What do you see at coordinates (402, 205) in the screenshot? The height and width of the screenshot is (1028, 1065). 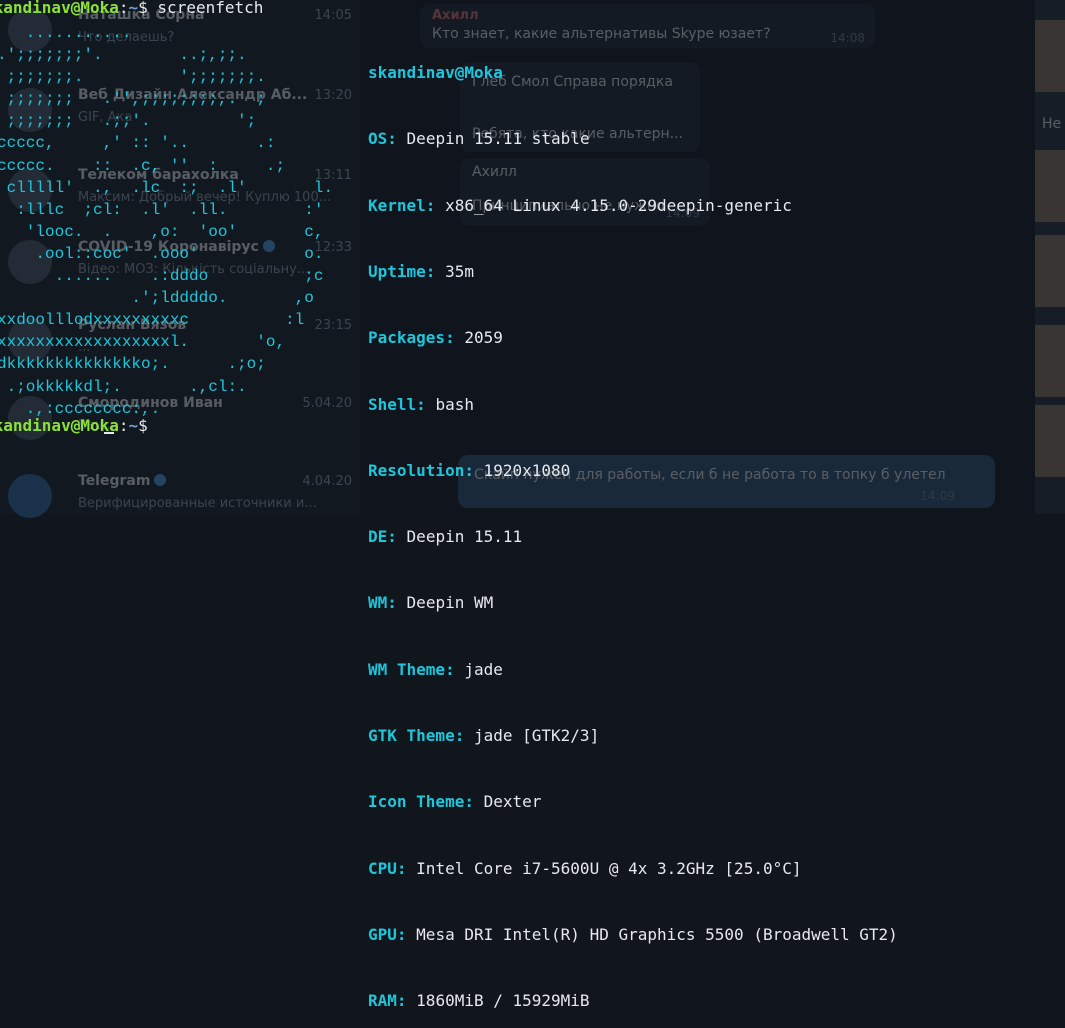 I see `info-key: Kernel:` at bounding box center [402, 205].